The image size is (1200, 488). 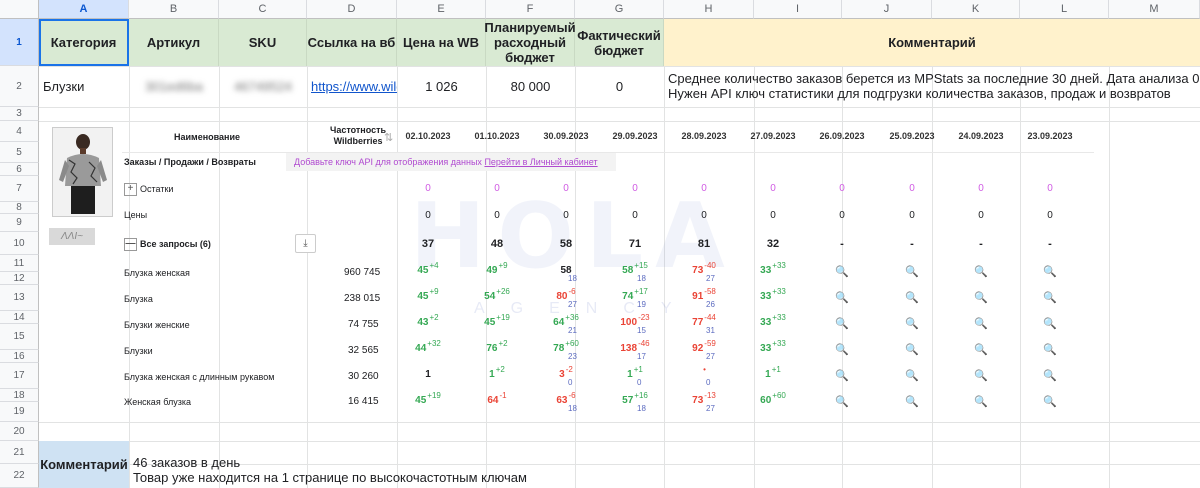 I want to click on query-value-cell: 64-1, so click(x=497, y=405).